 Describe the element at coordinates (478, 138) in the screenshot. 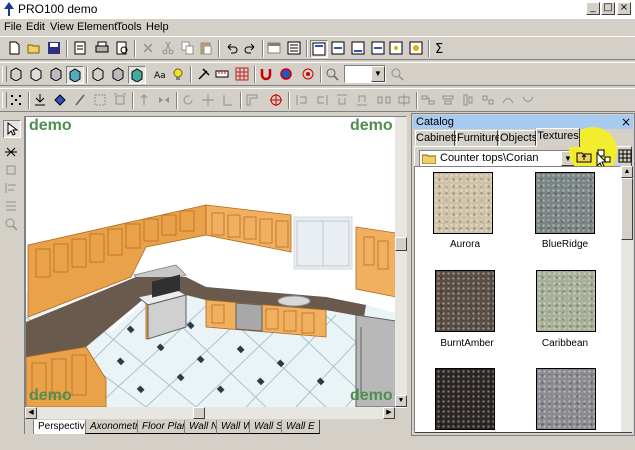

I see `tab-furniture: Furniture` at that location.